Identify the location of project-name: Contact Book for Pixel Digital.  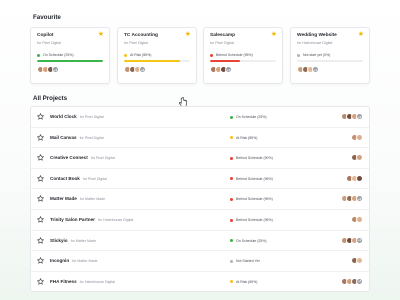
(78, 178).